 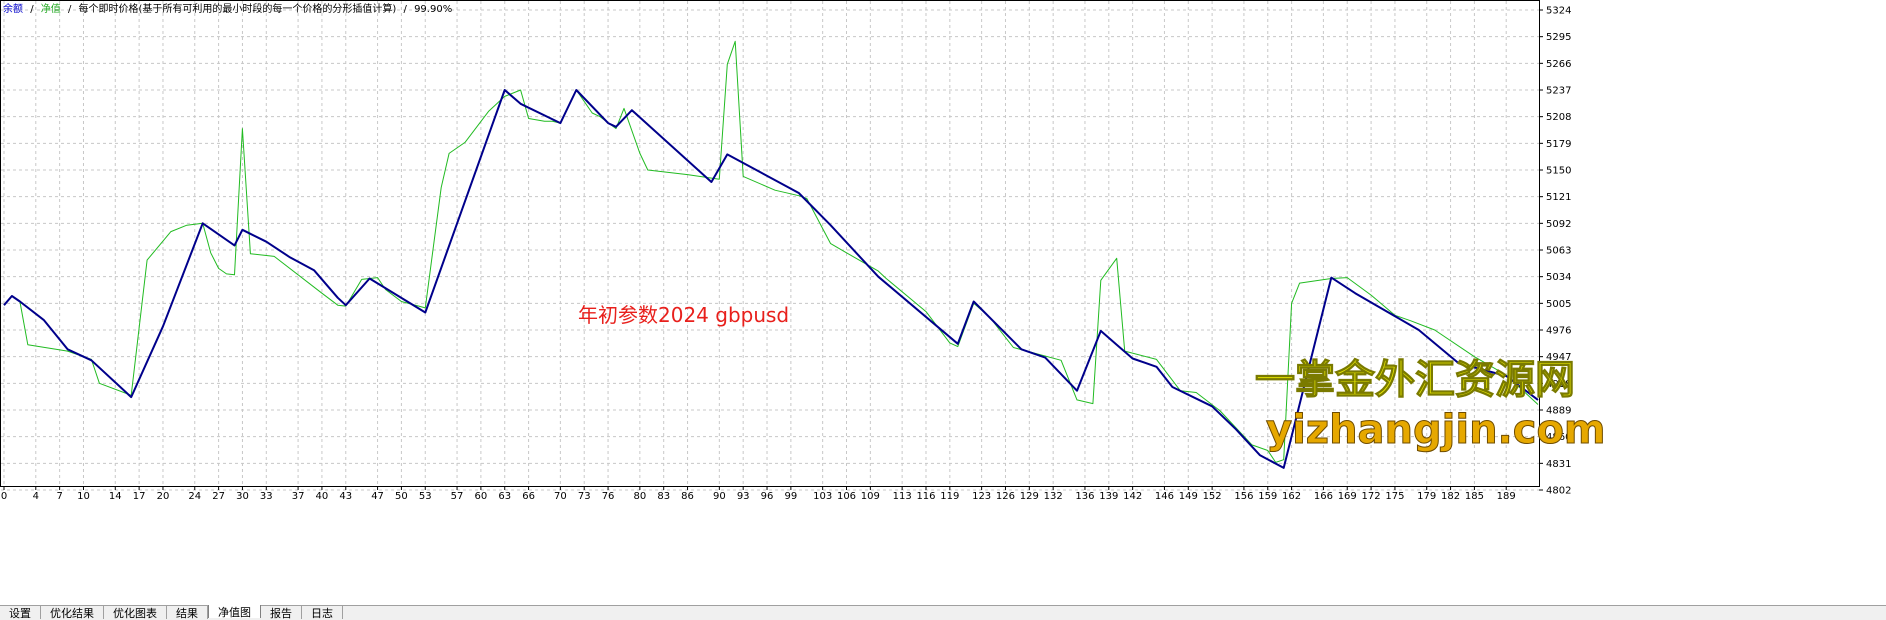 What do you see at coordinates (1558, 304) in the screenshot?
I see `y-tick-label: 5005` at bounding box center [1558, 304].